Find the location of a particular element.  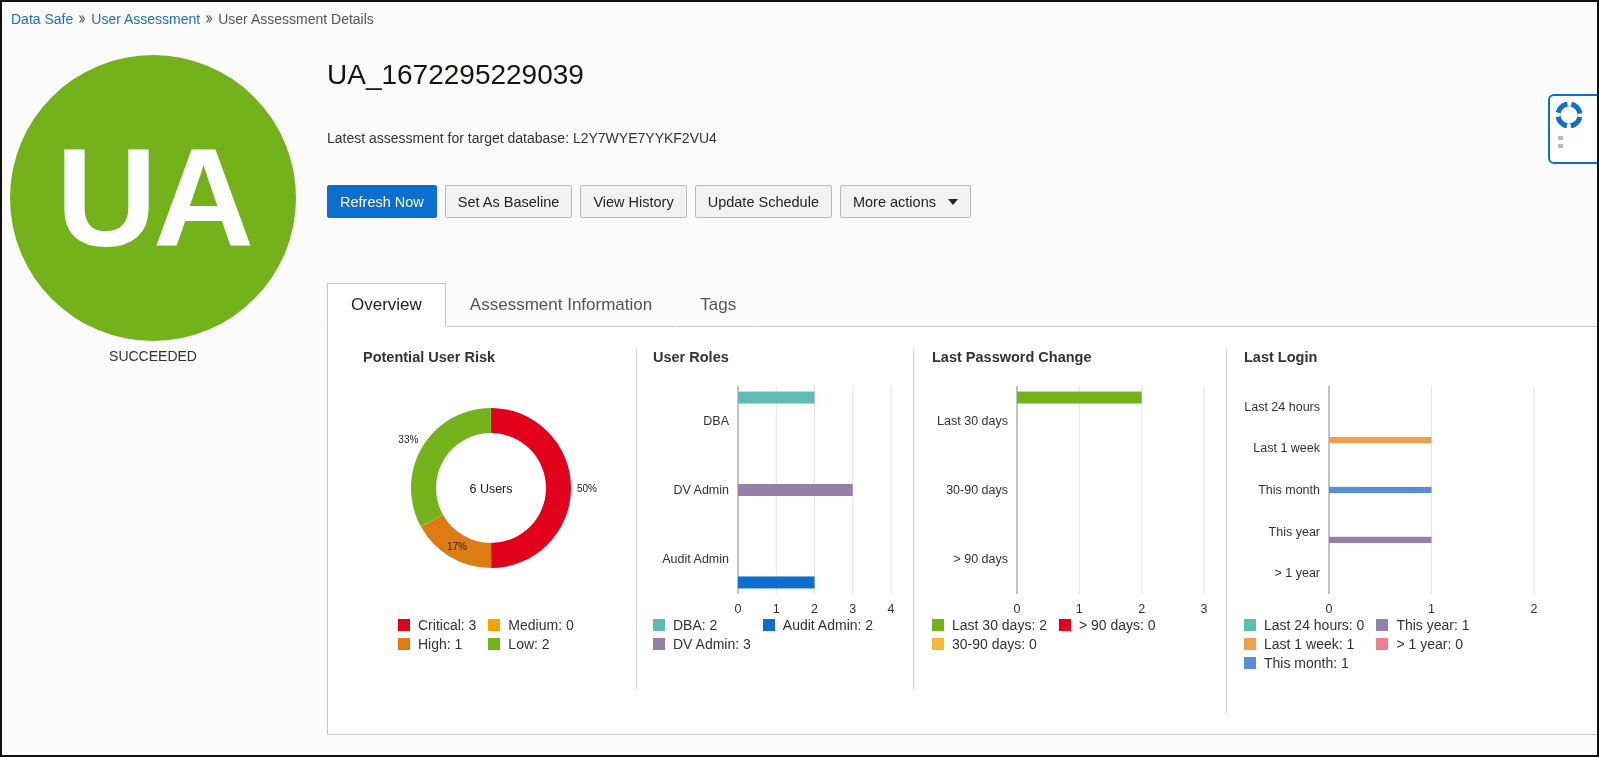

legend-label: DBA: 2 is located at coordinates (695, 625).